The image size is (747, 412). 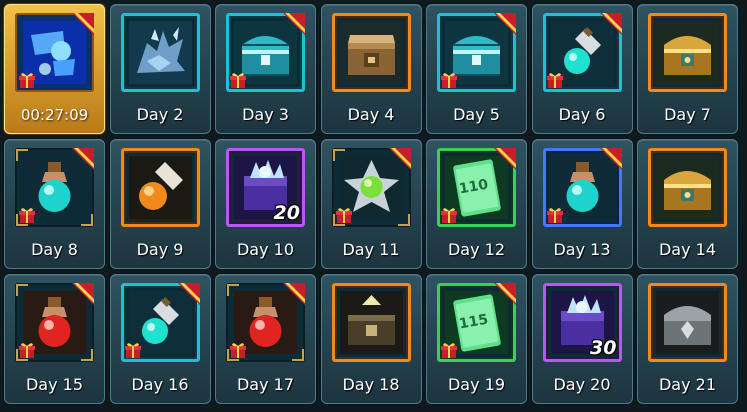 I want to click on reward-tile: Day 7, so click(x=687, y=69).